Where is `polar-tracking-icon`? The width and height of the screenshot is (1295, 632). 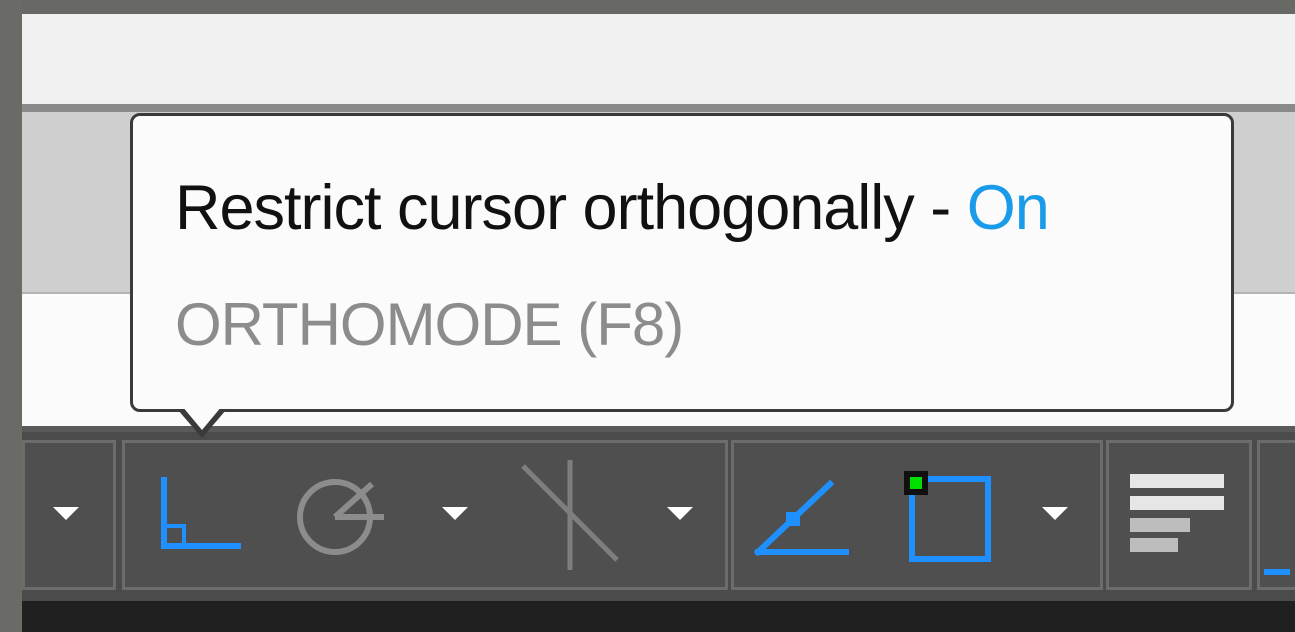 polar-tracking-icon is located at coordinates (342, 515).